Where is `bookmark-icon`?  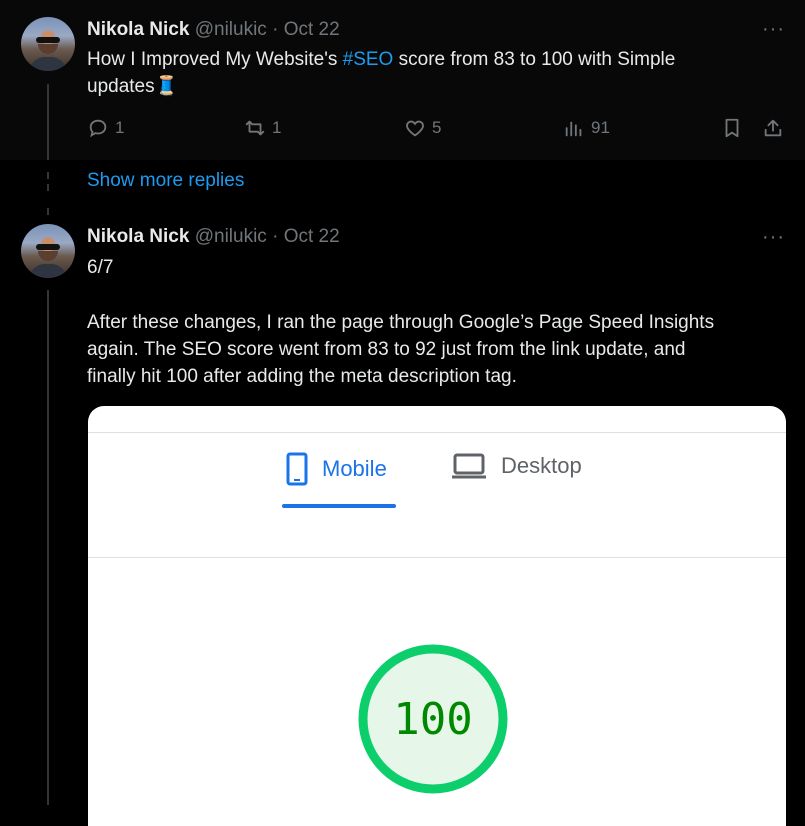
bookmark-icon is located at coordinates (732, 128).